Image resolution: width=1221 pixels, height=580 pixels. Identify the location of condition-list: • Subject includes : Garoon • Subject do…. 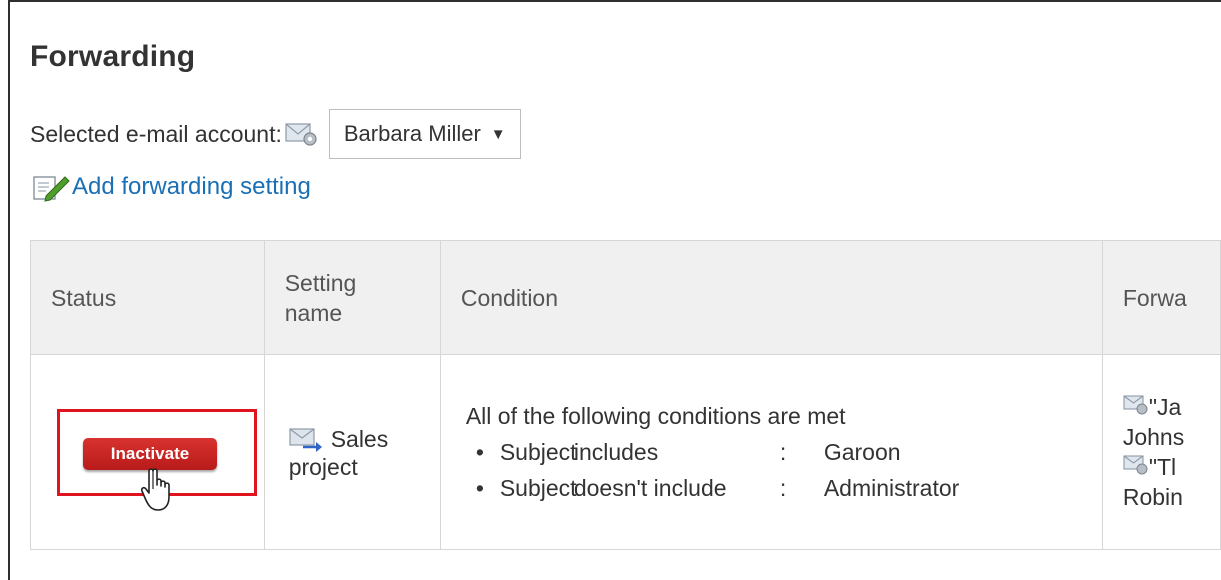
(783, 470).